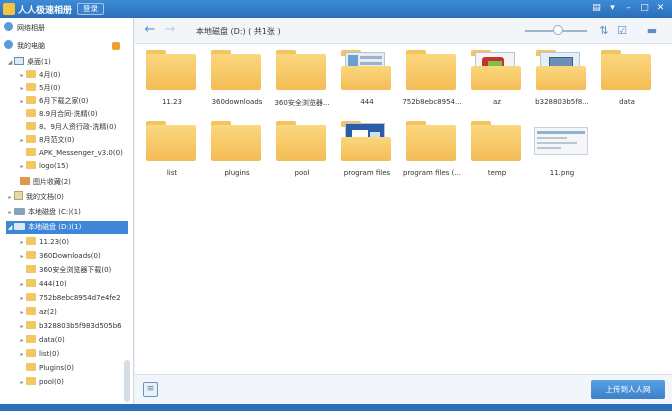 Image resolution: width=672 pixels, height=411 pixels. I want to click on tree-item: ▸ az(2), so click(37, 312).